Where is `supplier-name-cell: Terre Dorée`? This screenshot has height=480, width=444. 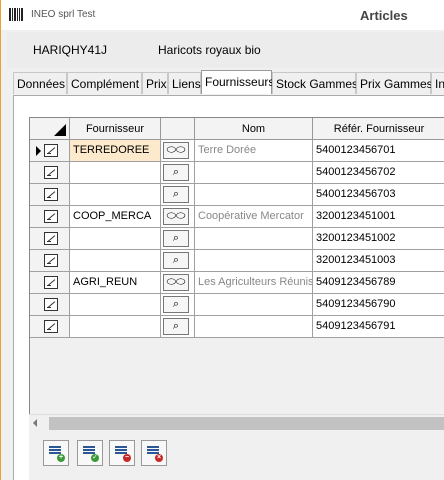
supplier-name-cell: Terre Dorée is located at coordinates (254, 151).